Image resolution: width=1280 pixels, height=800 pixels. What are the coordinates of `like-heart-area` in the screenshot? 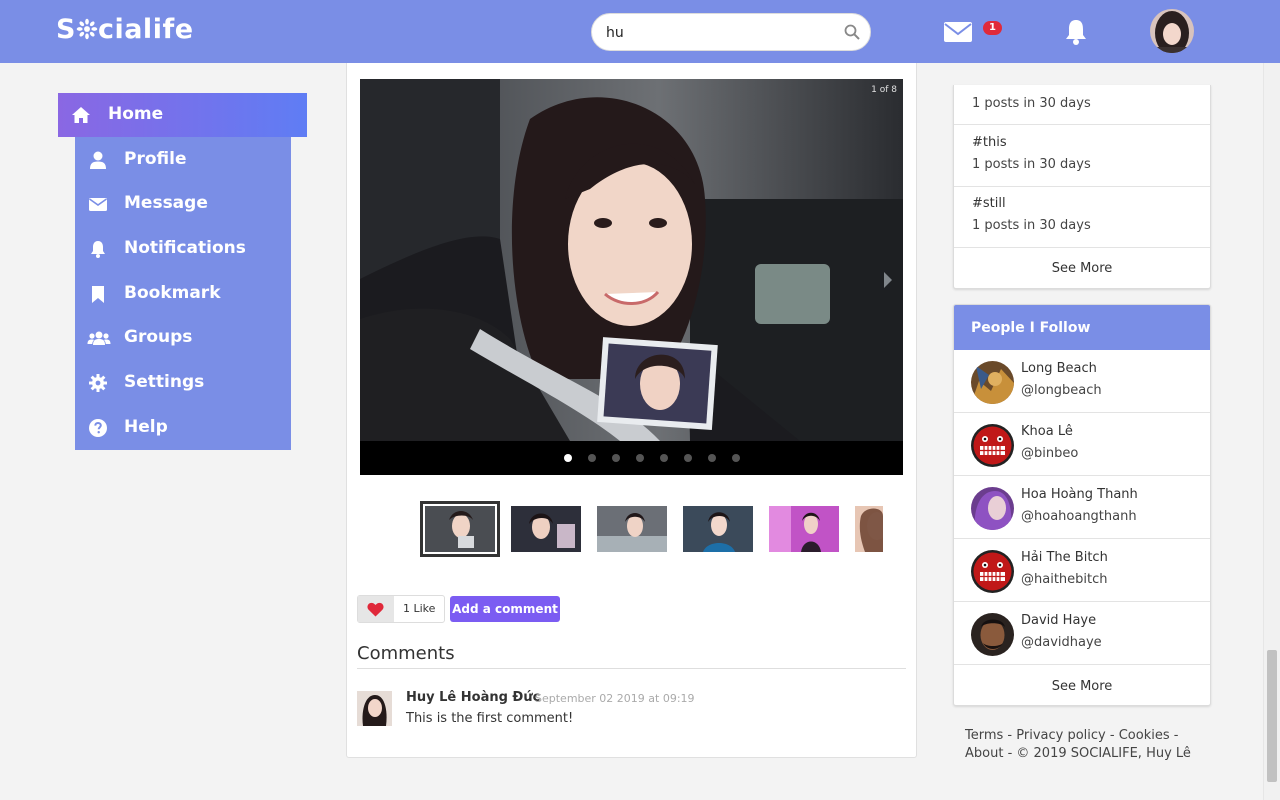 It's located at (376, 609).